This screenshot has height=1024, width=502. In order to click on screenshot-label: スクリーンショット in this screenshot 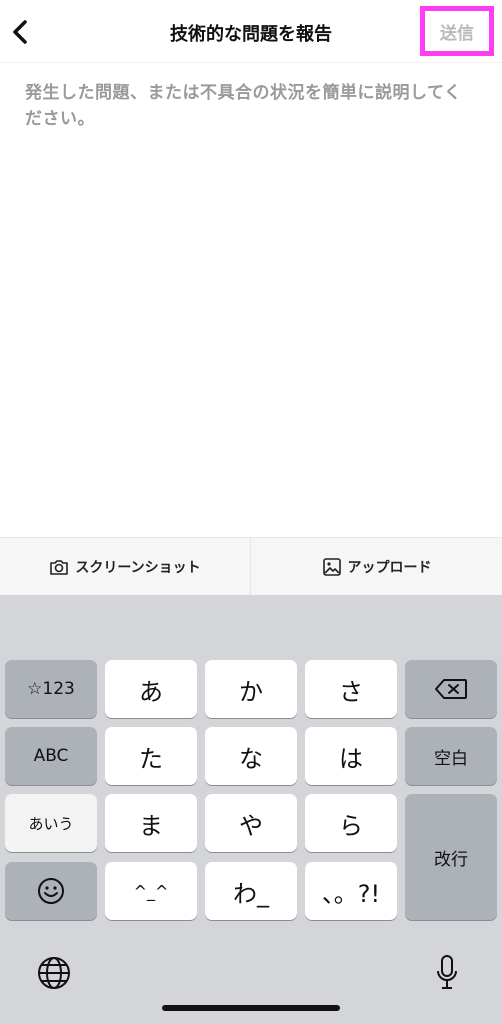, I will do `click(138, 567)`.